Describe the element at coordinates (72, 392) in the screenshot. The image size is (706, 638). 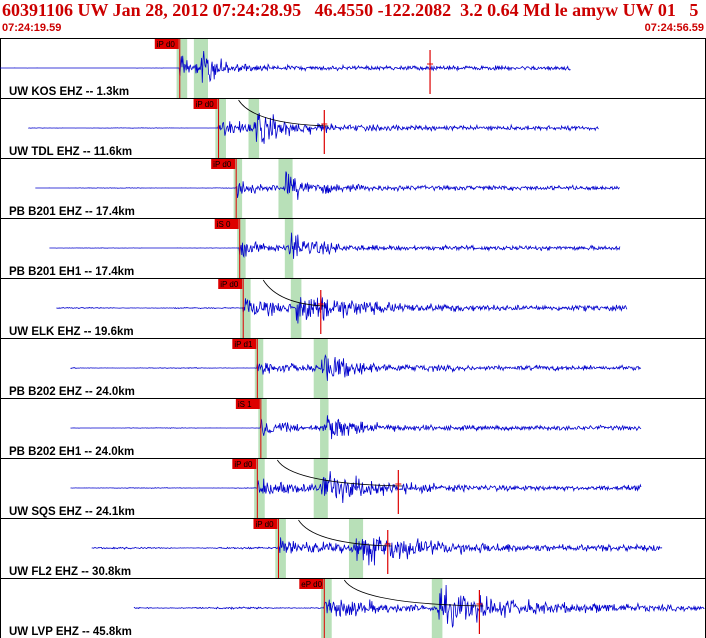
I see `station-label: PB B202 EHZ -- 24.0km` at that location.